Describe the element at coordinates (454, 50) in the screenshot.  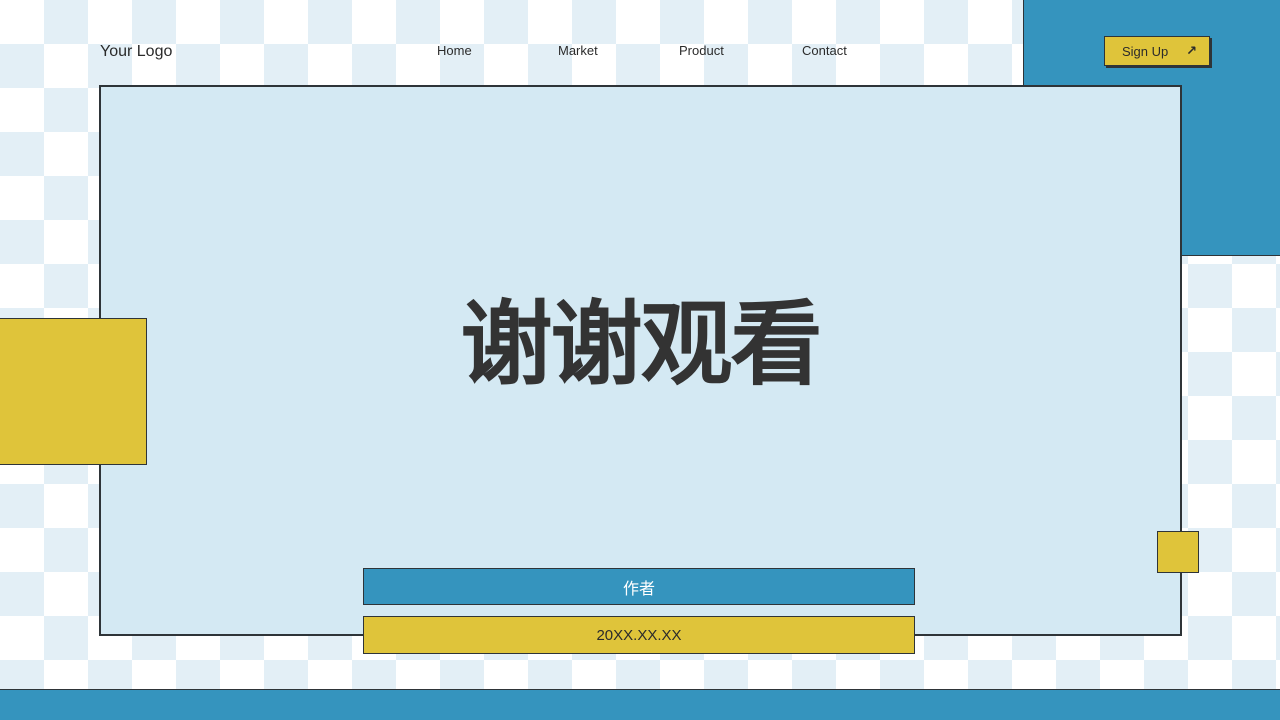
I see `nav-home-link: Home` at that location.